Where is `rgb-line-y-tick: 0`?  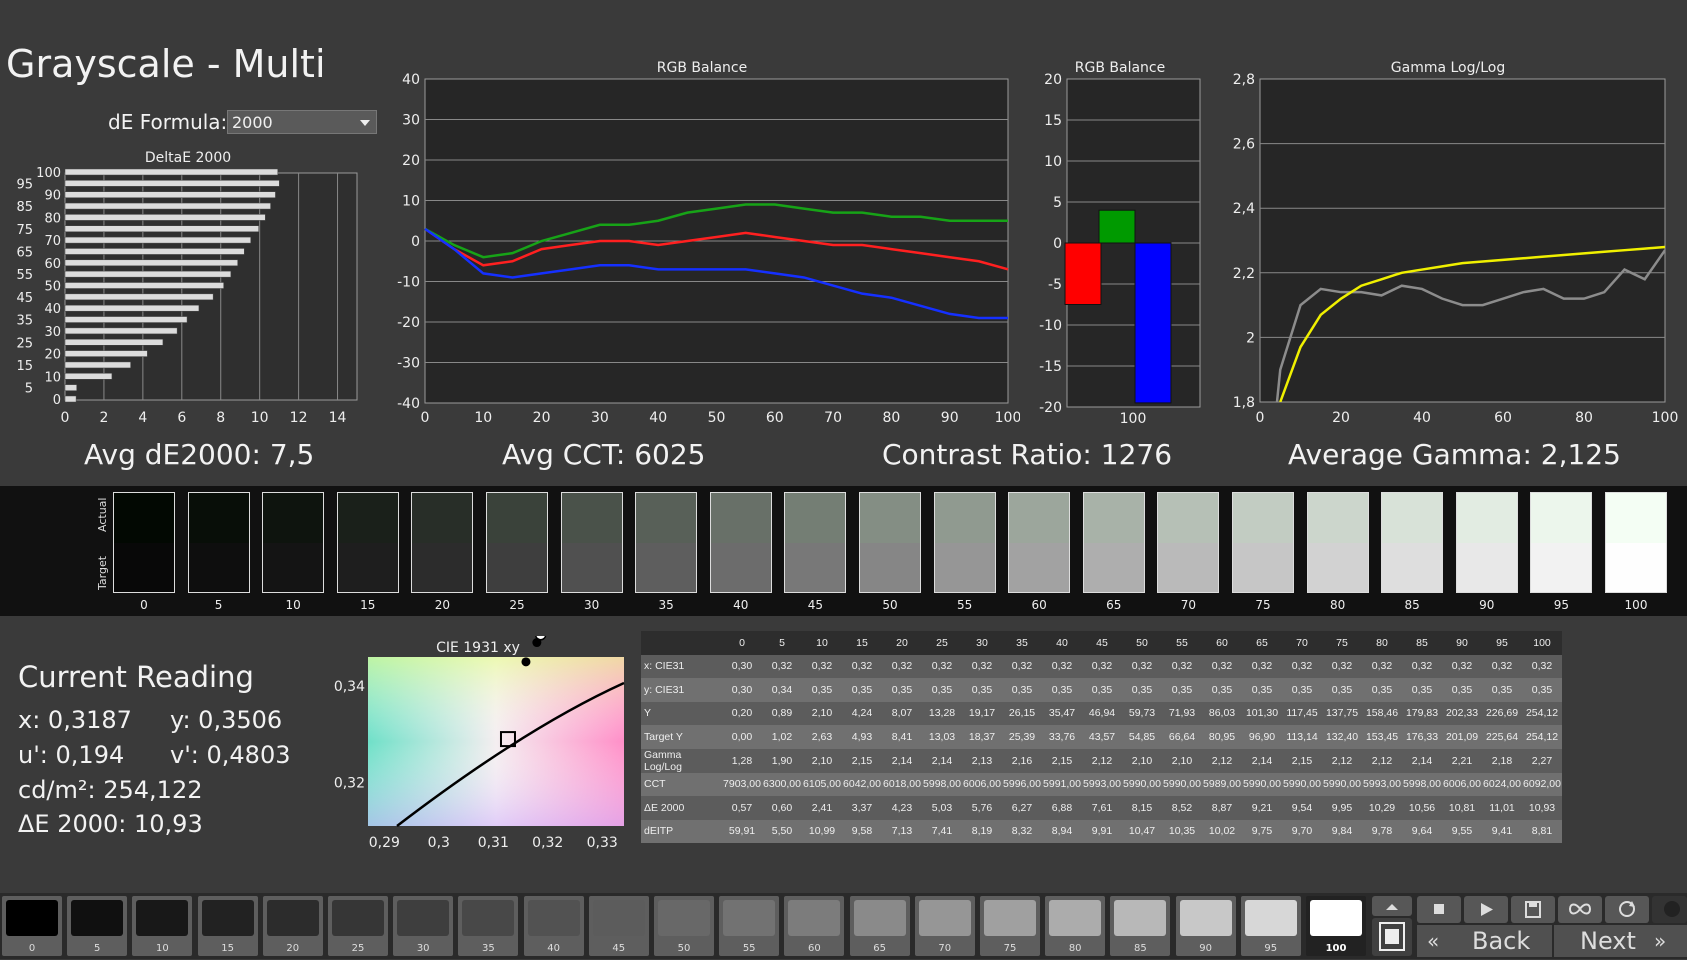
rgb-line-y-tick: 0 is located at coordinates (415, 242).